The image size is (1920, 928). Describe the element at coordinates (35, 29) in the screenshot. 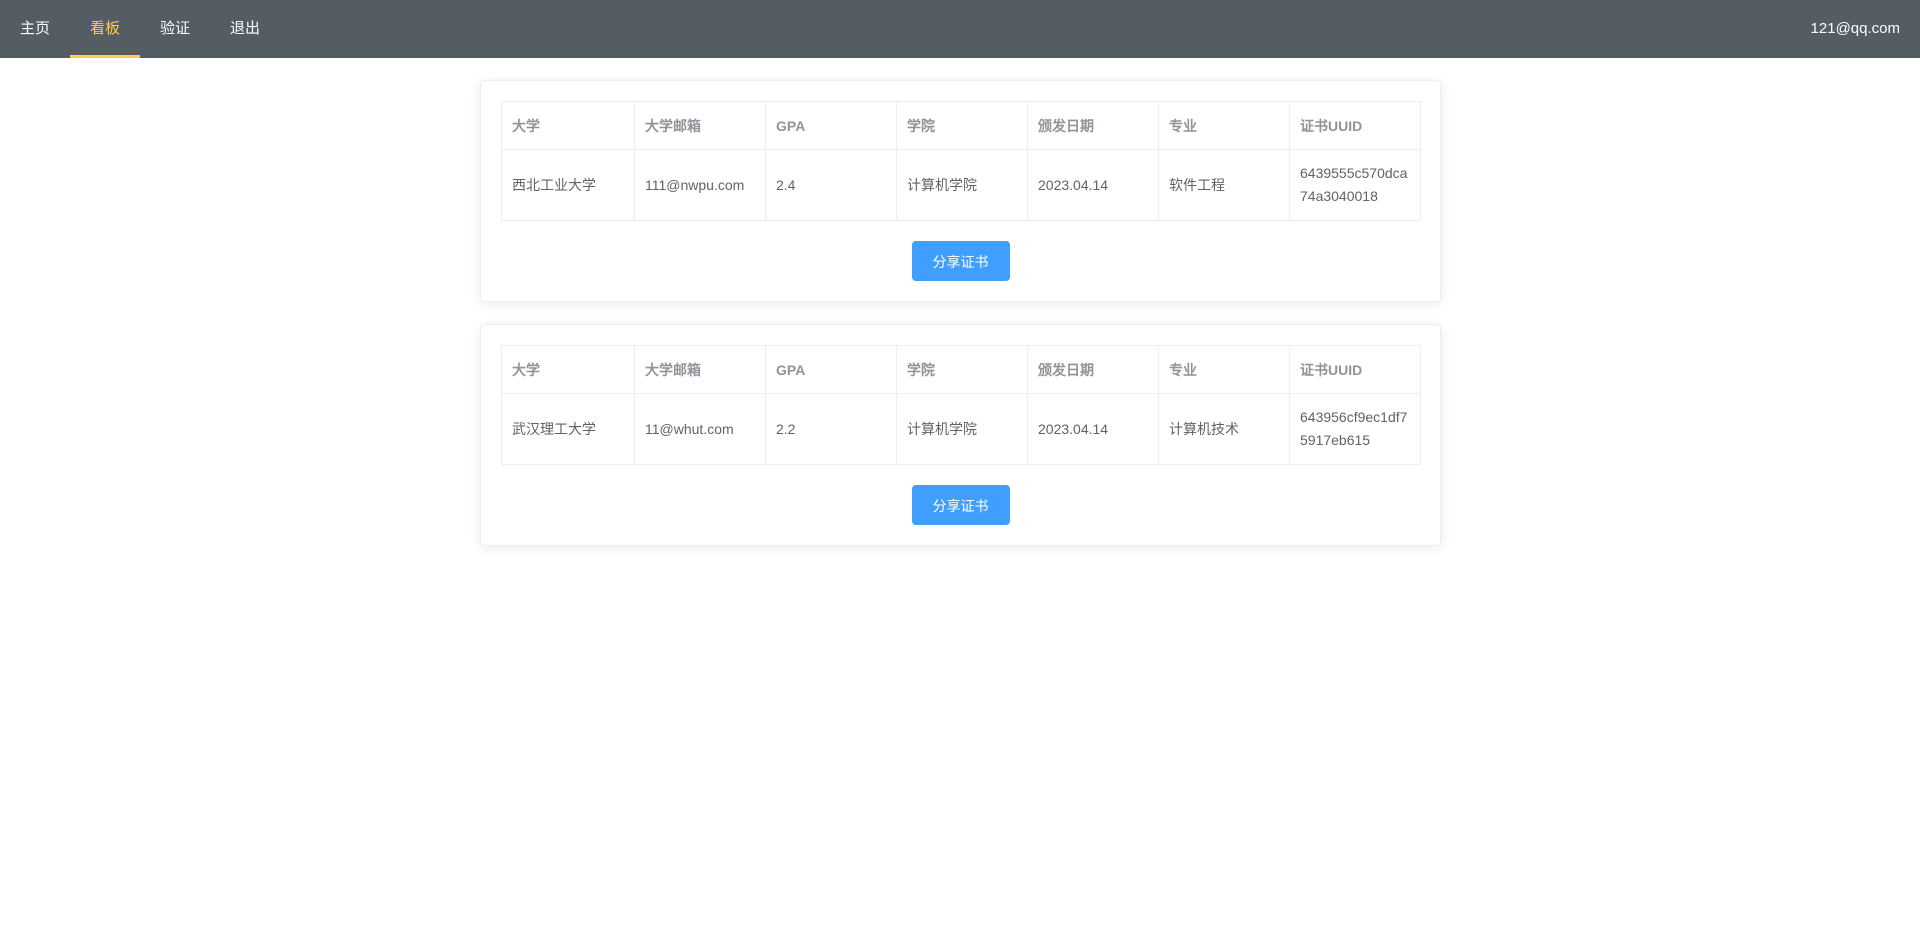

I see `nav-item-home: 主页` at that location.